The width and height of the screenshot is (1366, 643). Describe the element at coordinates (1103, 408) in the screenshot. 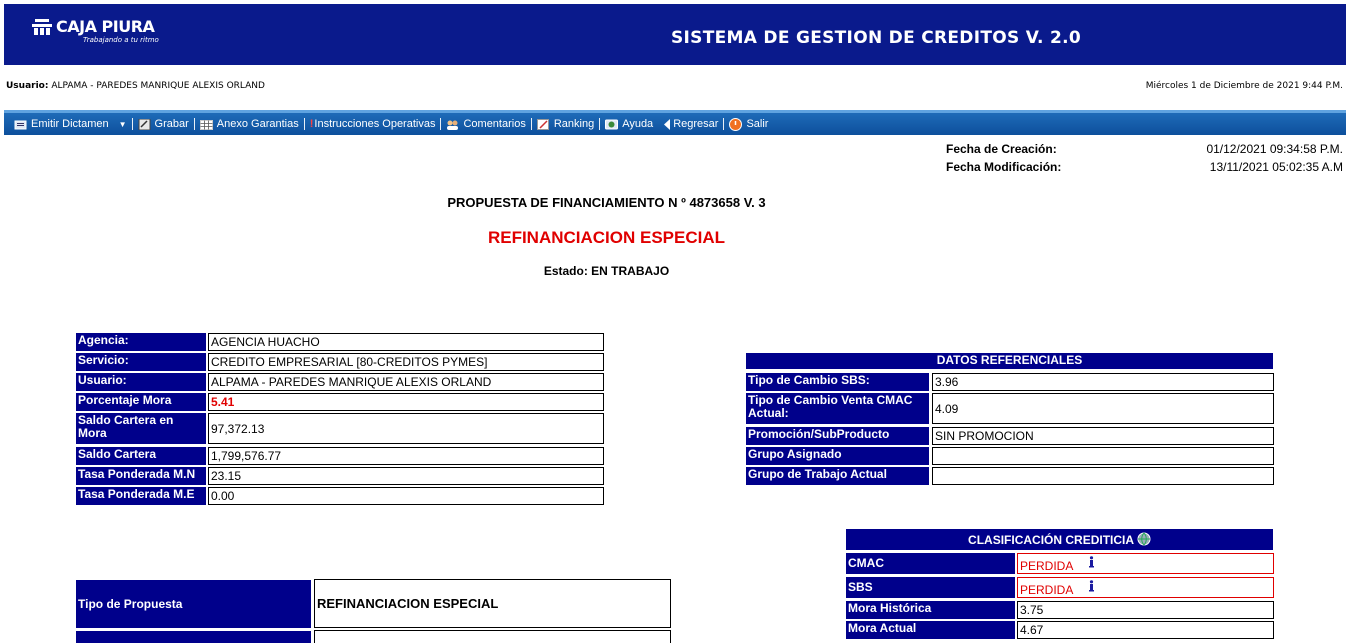

I see `tipo-cambio-venta-value: 4.09` at that location.